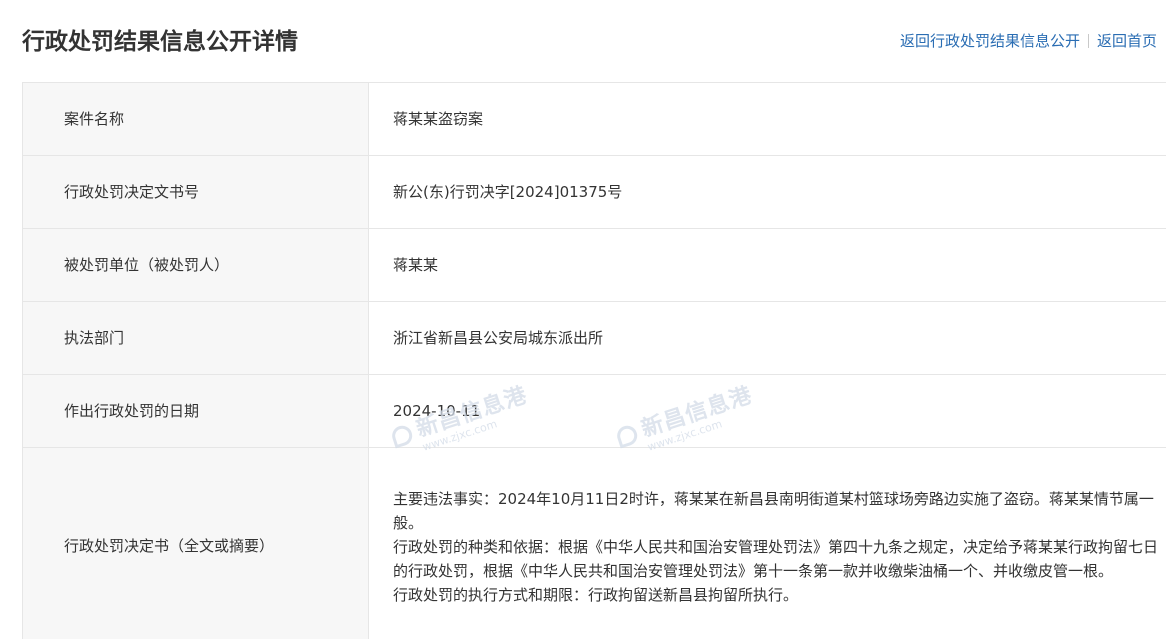 The image size is (1166, 639). Describe the element at coordinates (990, 41) in the screenshot. I see `back-to-penalty-list-link: 返回行政处罚结果信息公开` at that location.